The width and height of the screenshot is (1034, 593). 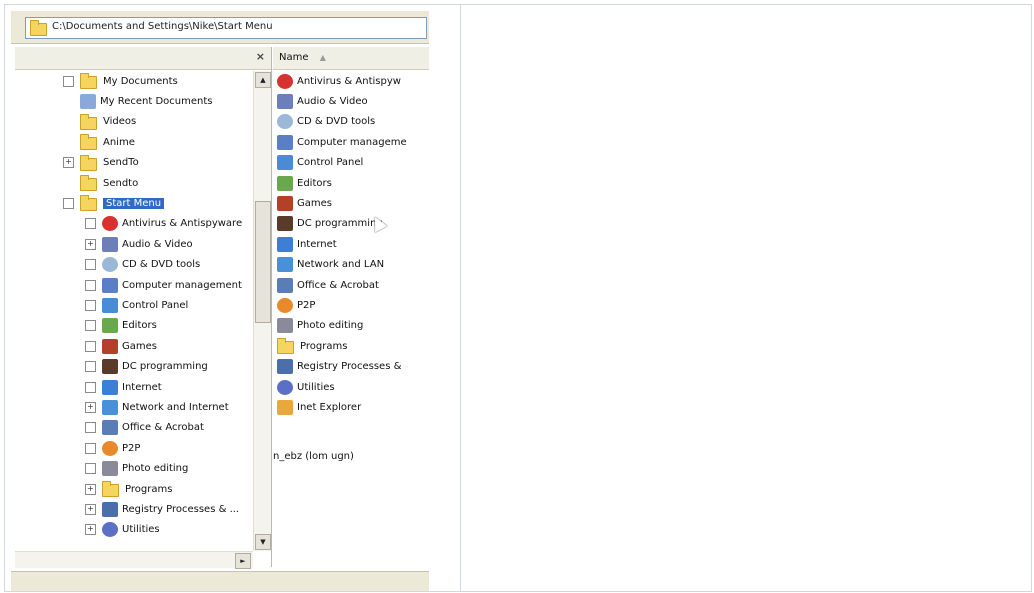 What do you see at coordinates (351, 58) in the screenshot?
I see `name-column-header: Name ▲` at bounding box center [351, 58].